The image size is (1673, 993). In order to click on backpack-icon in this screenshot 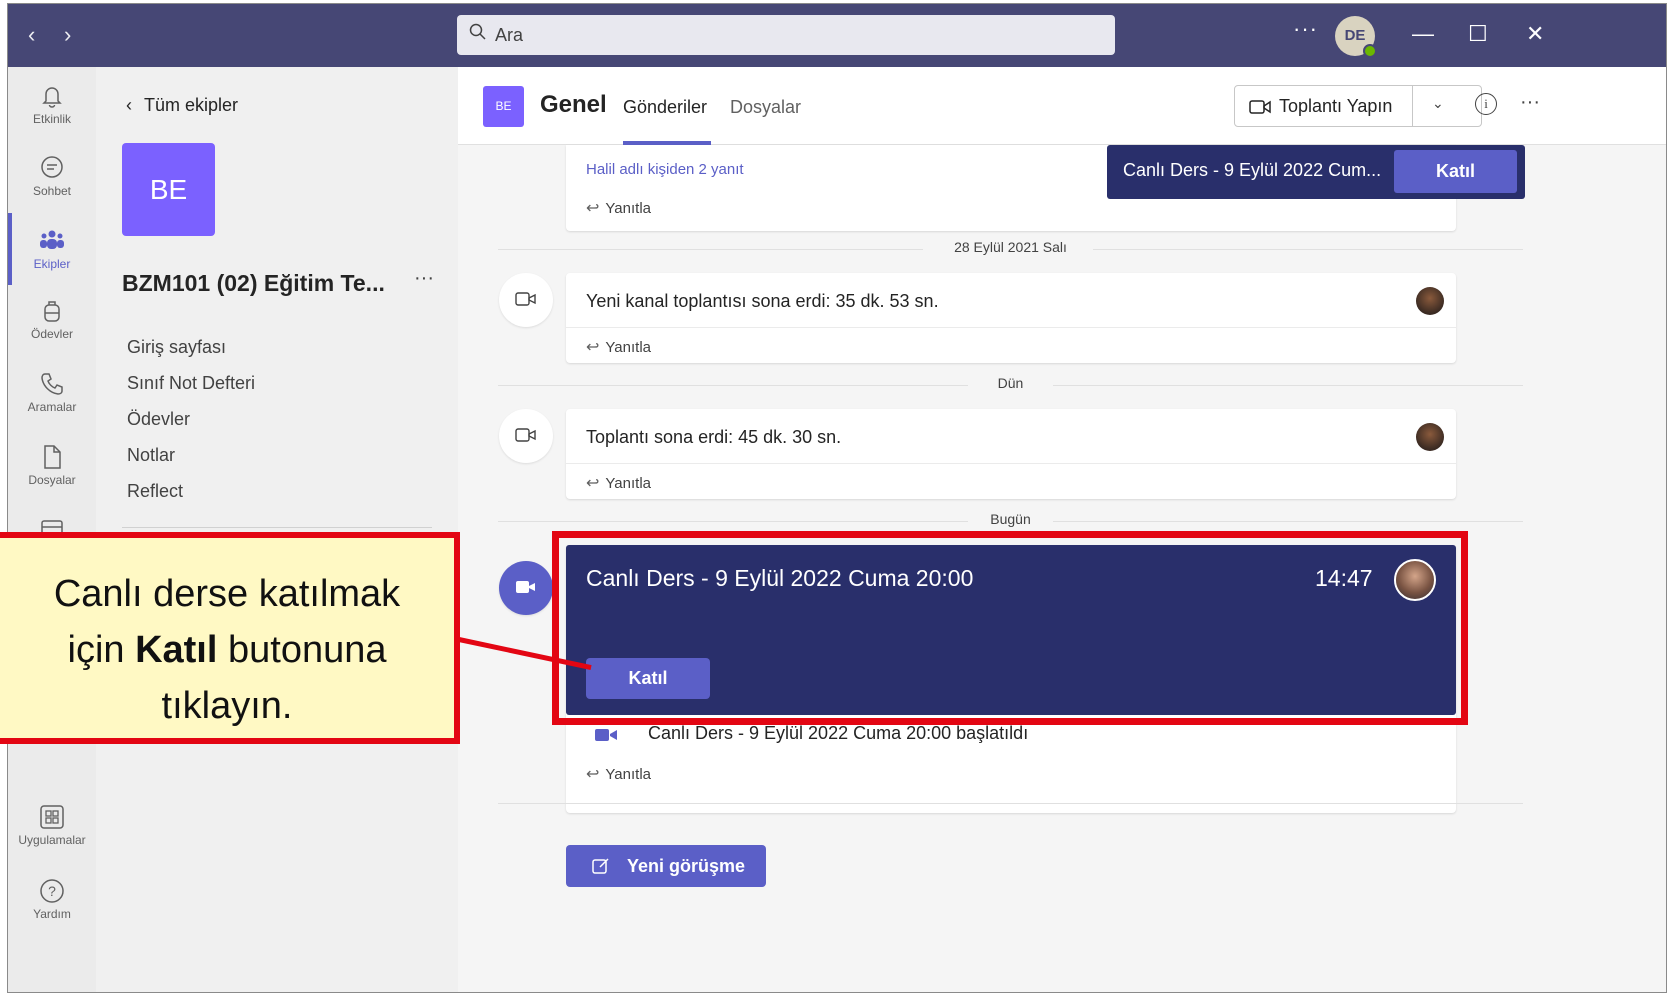, I will do `click(52, 311)`.